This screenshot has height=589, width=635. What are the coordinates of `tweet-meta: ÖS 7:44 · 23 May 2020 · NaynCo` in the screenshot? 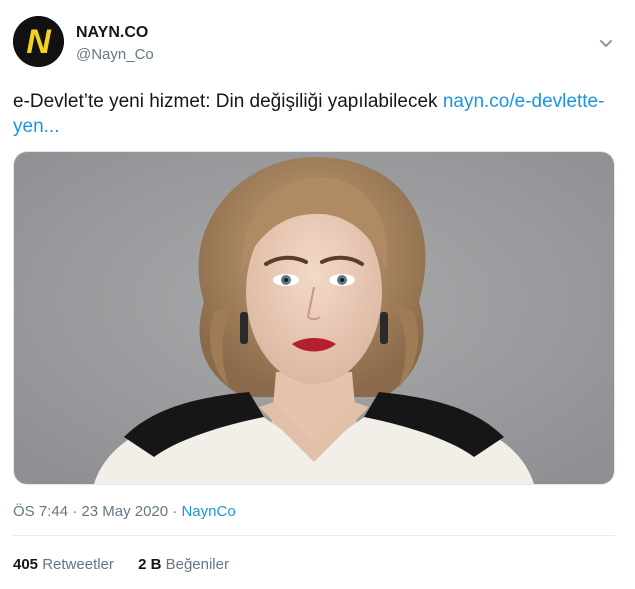 It's located at (124, 511).